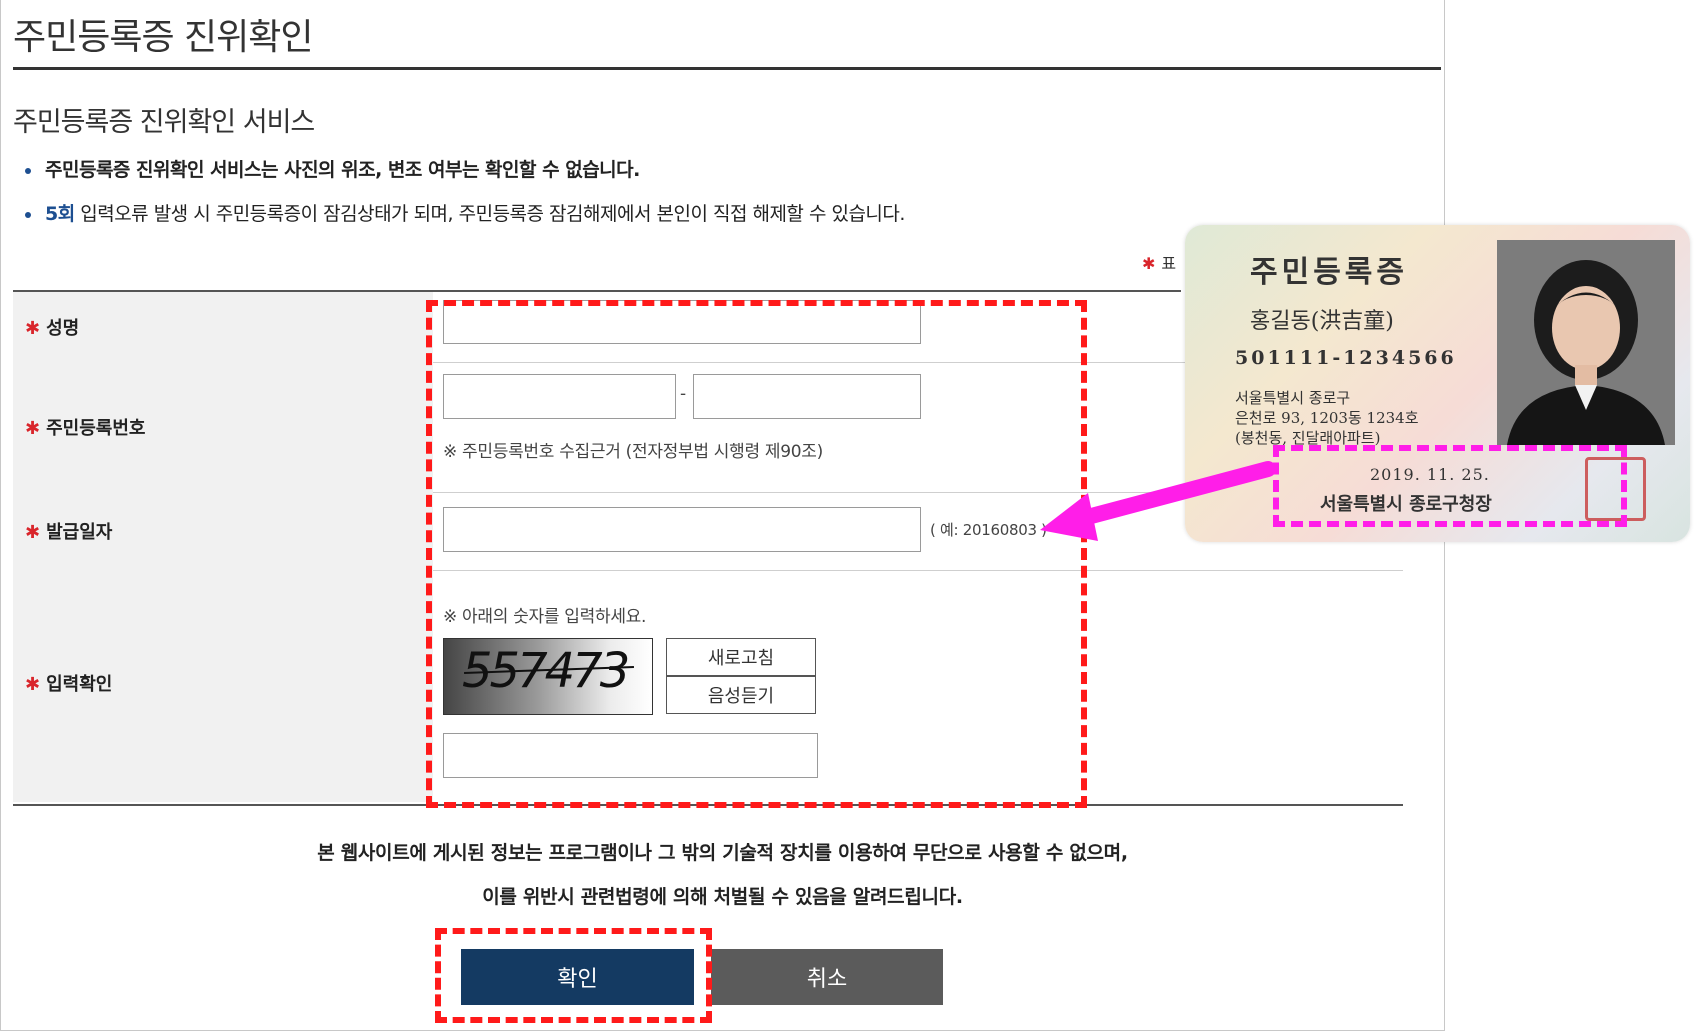 The width and height of the screenshot is (1702, 1031). What do you see at coordinates (1329, 272) in the screenshot?
I see `card-title: 주민등록증` at bounding box center [1329, 272].